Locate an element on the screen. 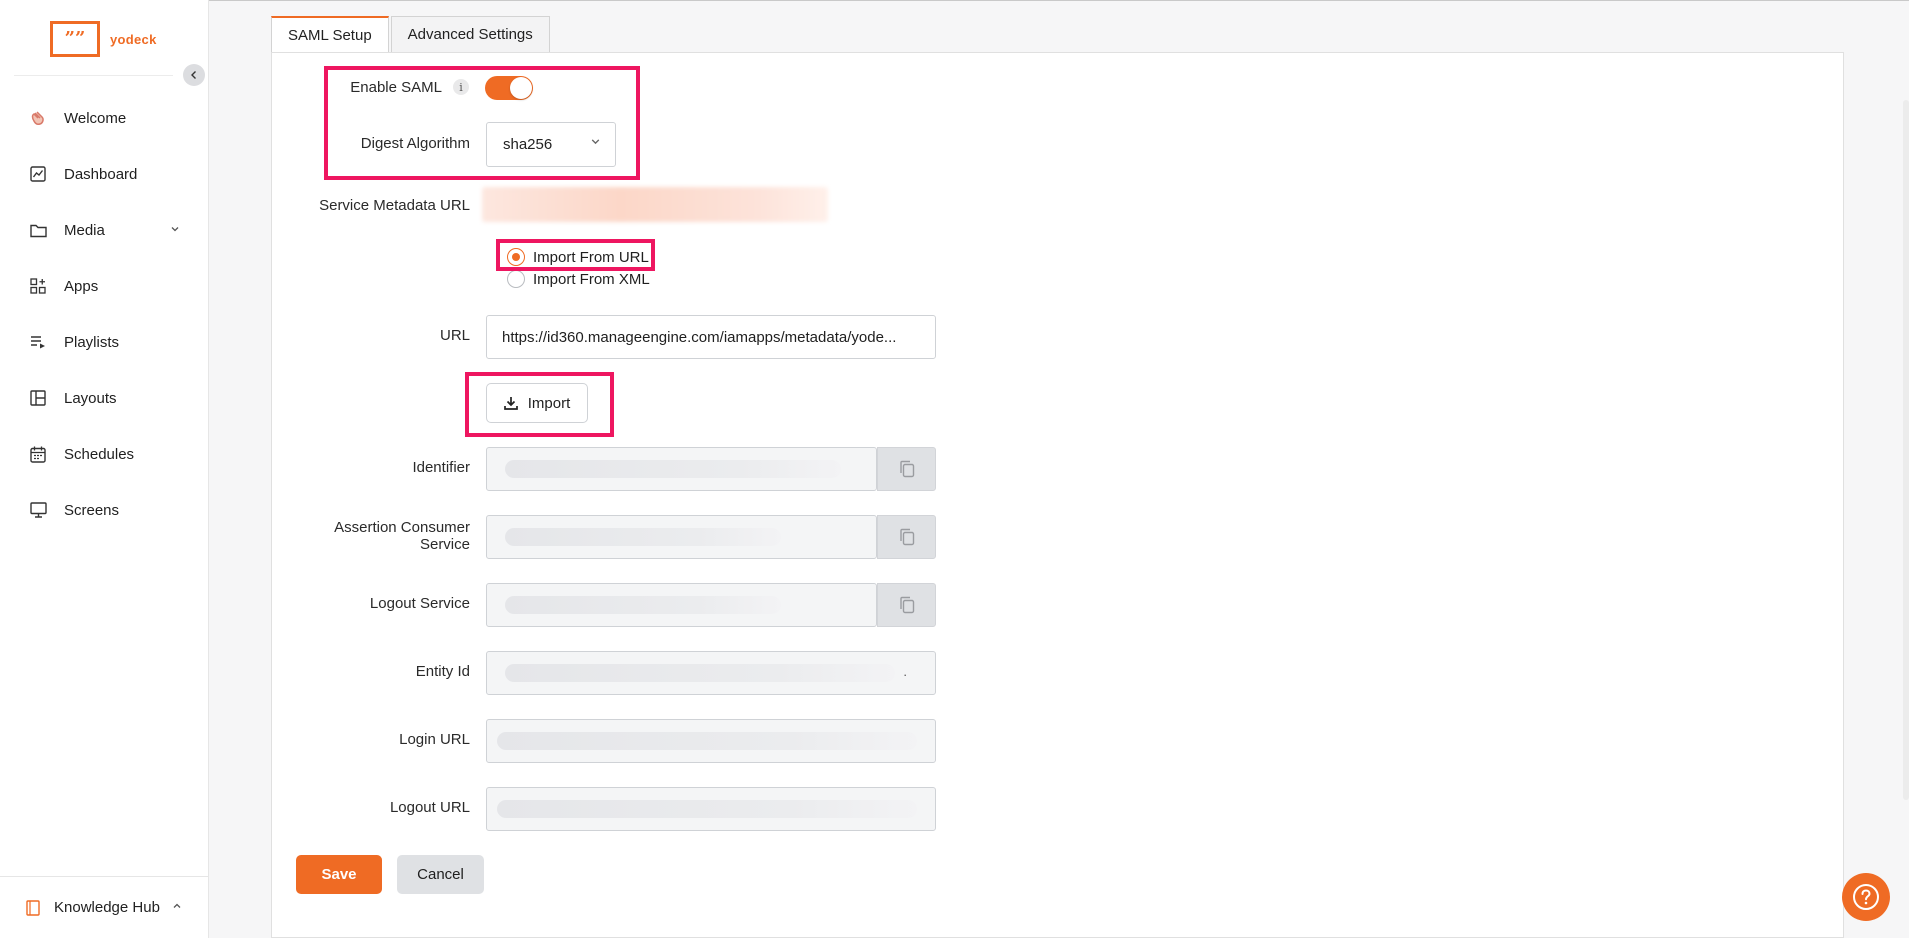  chevron-up-icon is located at coordinates (177, 907).